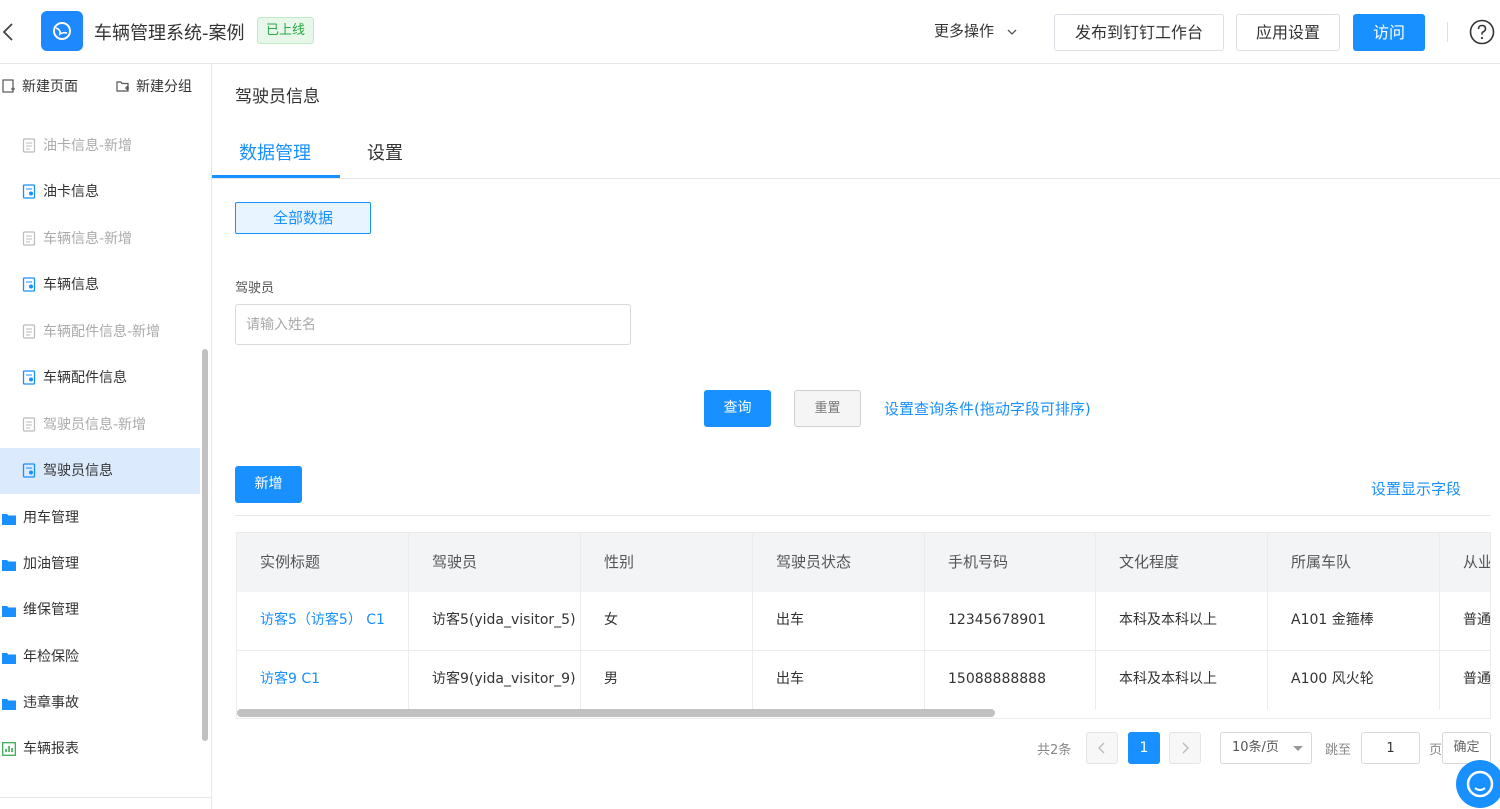 Image resolution: width=1500 pixels, height=809 pixels. What do you see at coordinates (51, 518) in the screenshot?
I see `sidebar-item-label: 用车管理` at bounding box center [51, 518].